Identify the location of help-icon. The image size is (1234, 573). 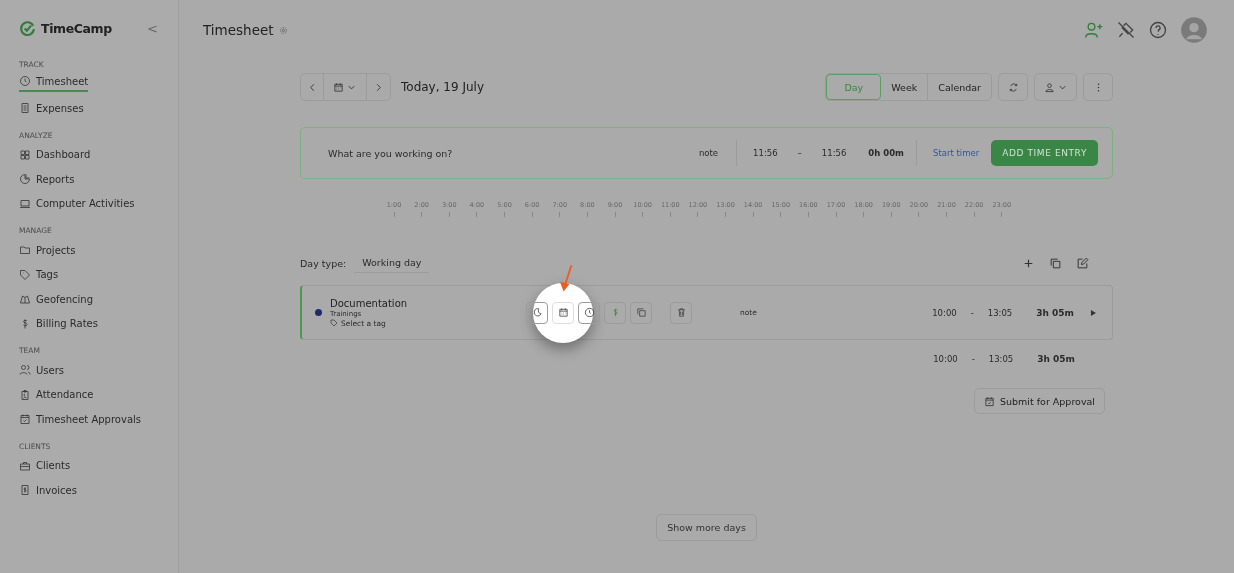
(1158, 30).